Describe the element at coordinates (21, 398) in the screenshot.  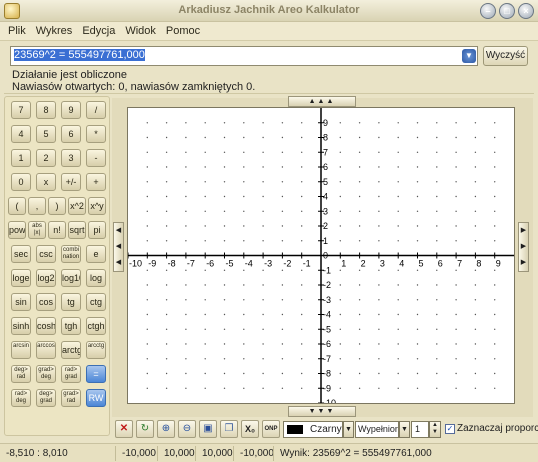
I see `key-12-0: rad> deg` at that location.